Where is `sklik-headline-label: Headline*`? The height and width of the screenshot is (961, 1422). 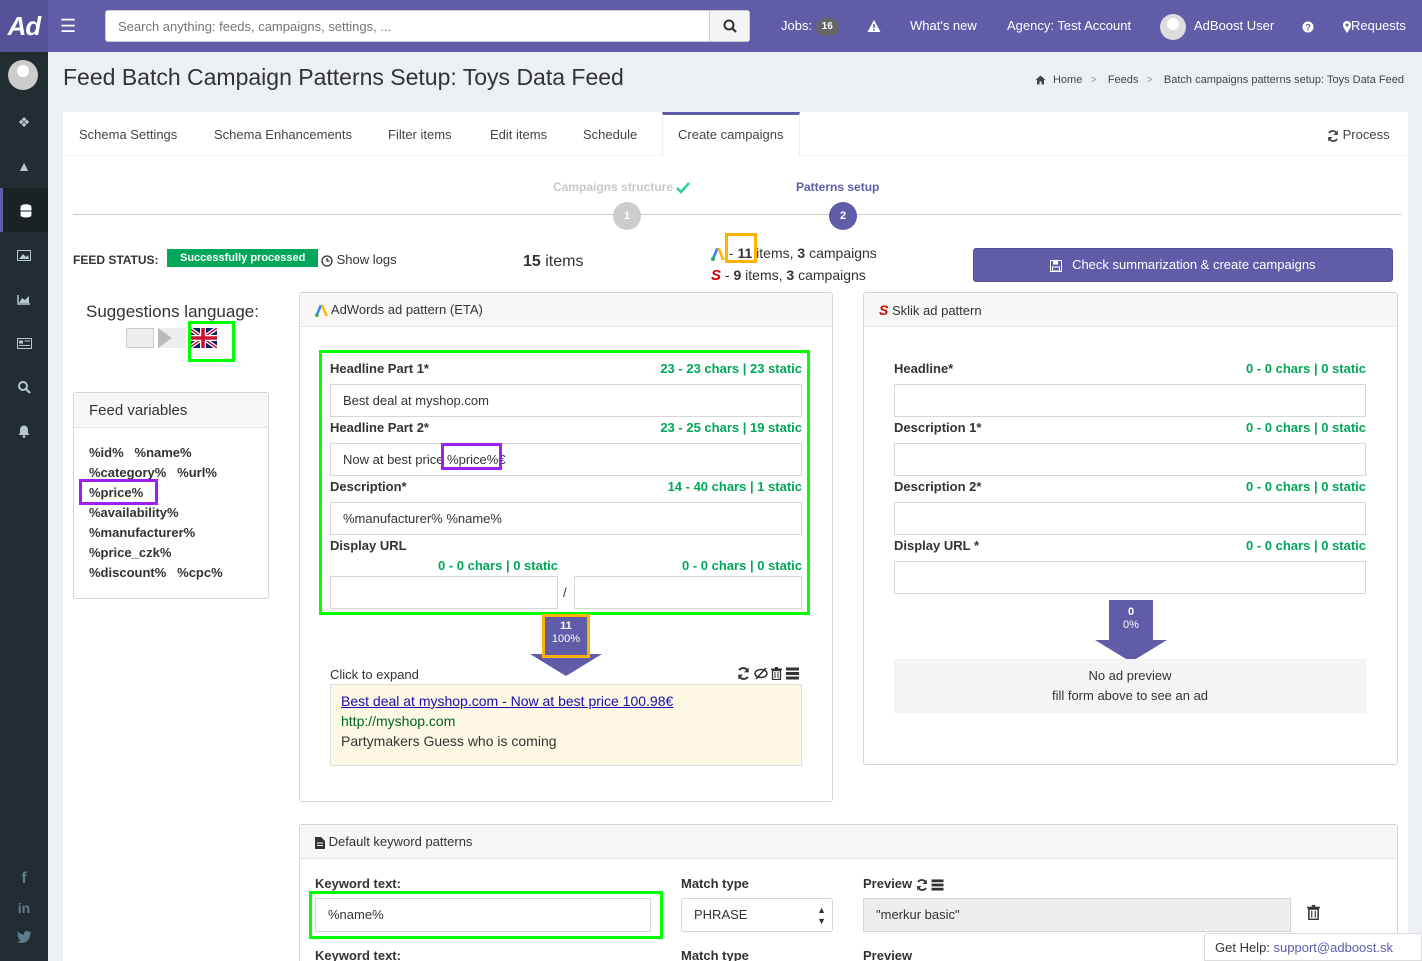
sklik-headline-label: Headline* is located at coordinates (924, 368).